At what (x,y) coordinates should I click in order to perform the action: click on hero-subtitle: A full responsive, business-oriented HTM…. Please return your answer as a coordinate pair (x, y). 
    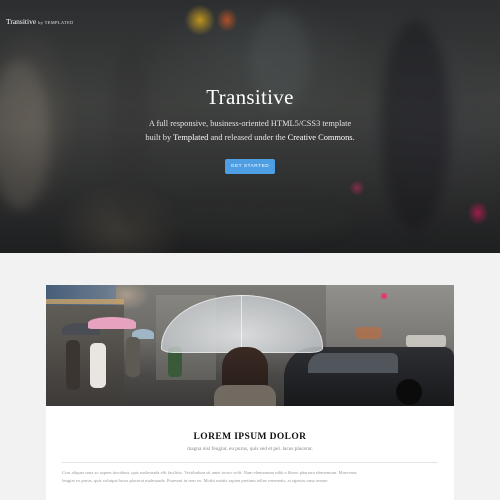
    Looking at the image, I should click on (250, 130).